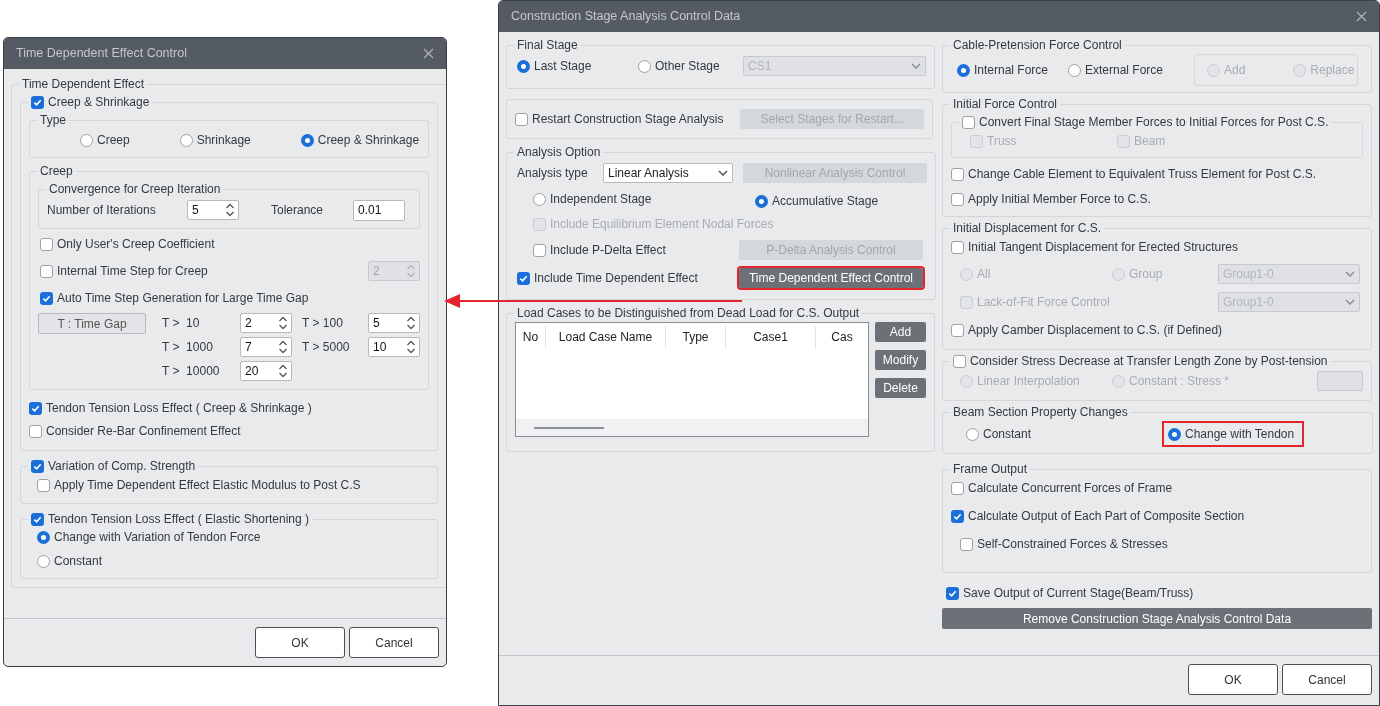 Image resolution: width=1380 pixels, height=706 pixels. Describe the element at coordinates (662, 224) in the screenshot. I see `option-label: Include Equilibrium Element Nodal Forces` at that location.